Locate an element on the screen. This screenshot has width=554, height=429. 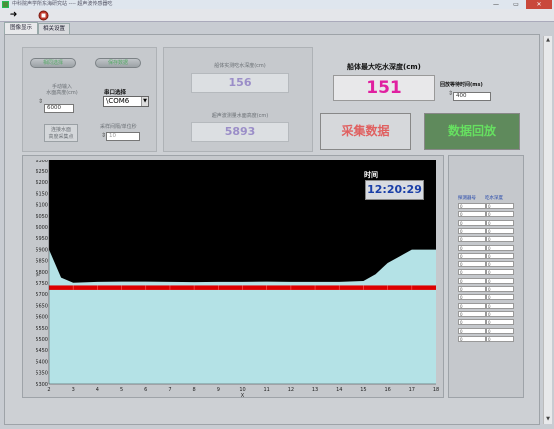
close-button: ✕ is located at coordinates (539, 4).